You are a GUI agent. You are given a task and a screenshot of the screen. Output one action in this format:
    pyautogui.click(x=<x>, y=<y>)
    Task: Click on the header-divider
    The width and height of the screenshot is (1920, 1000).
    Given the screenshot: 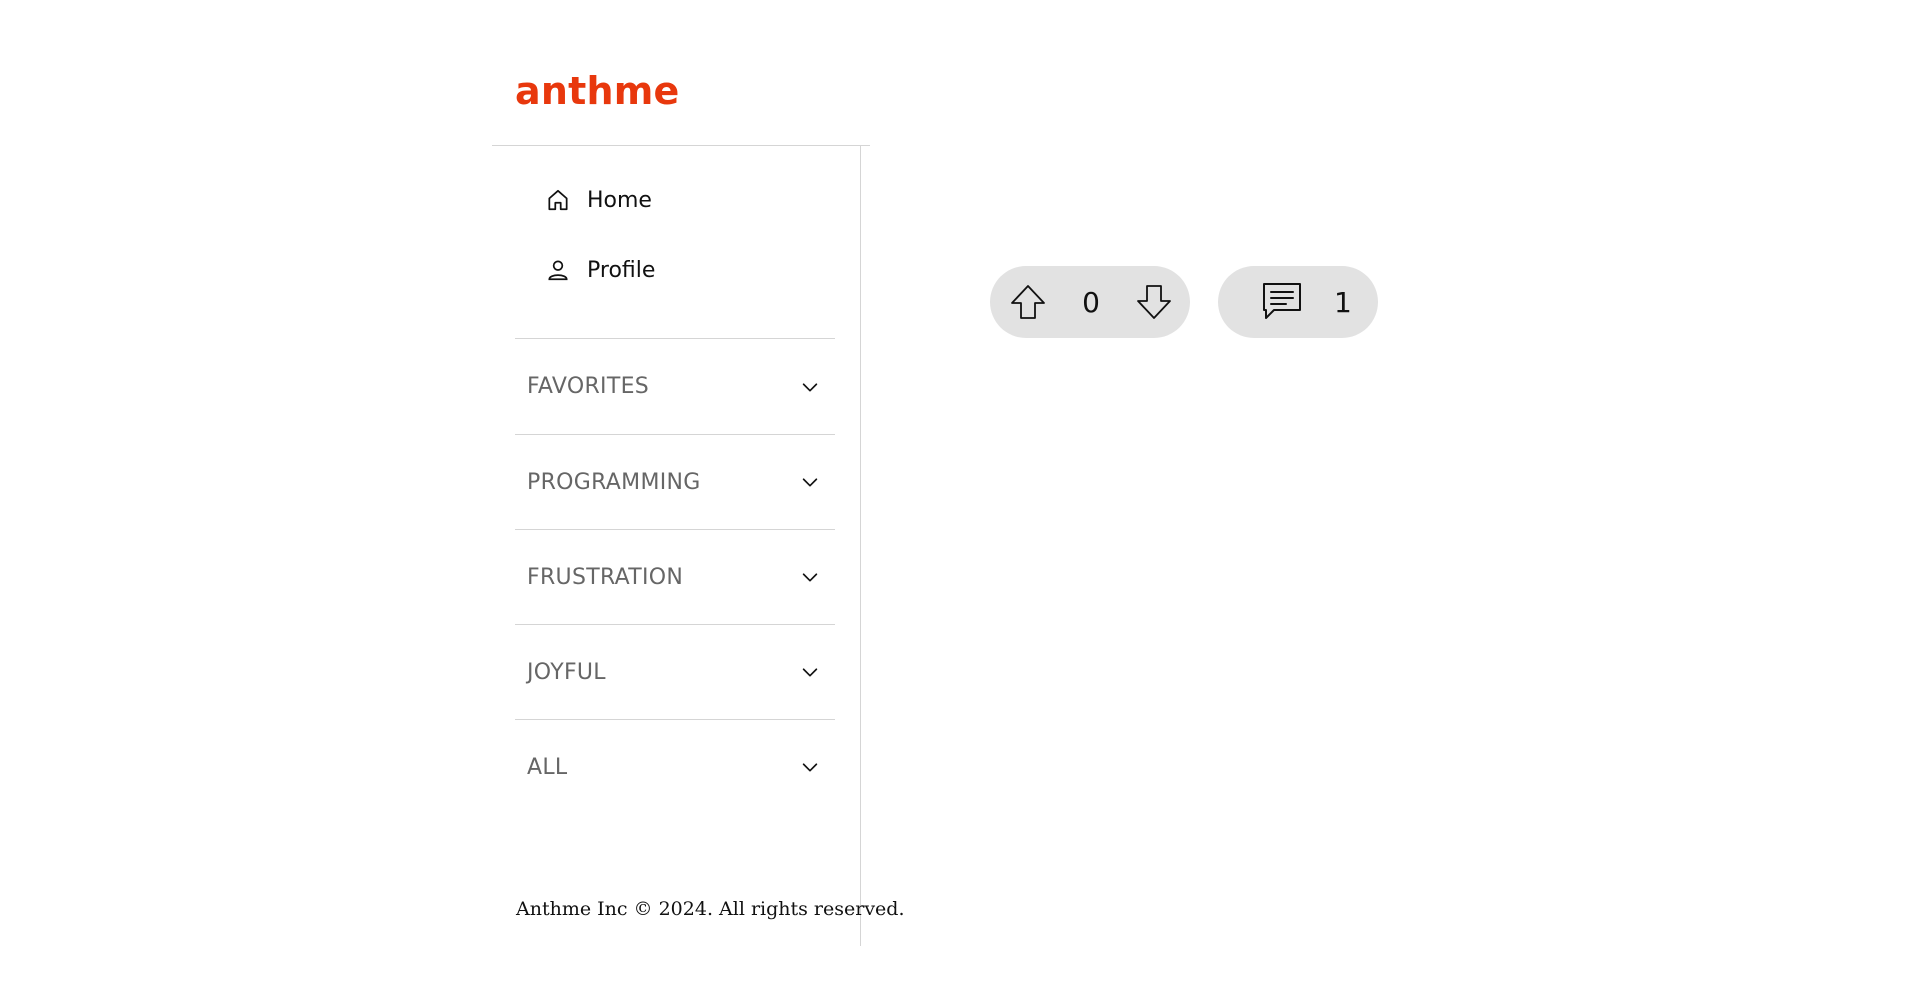 What is the action you would take?
    pyautogui.click(x=681, y=145)
    